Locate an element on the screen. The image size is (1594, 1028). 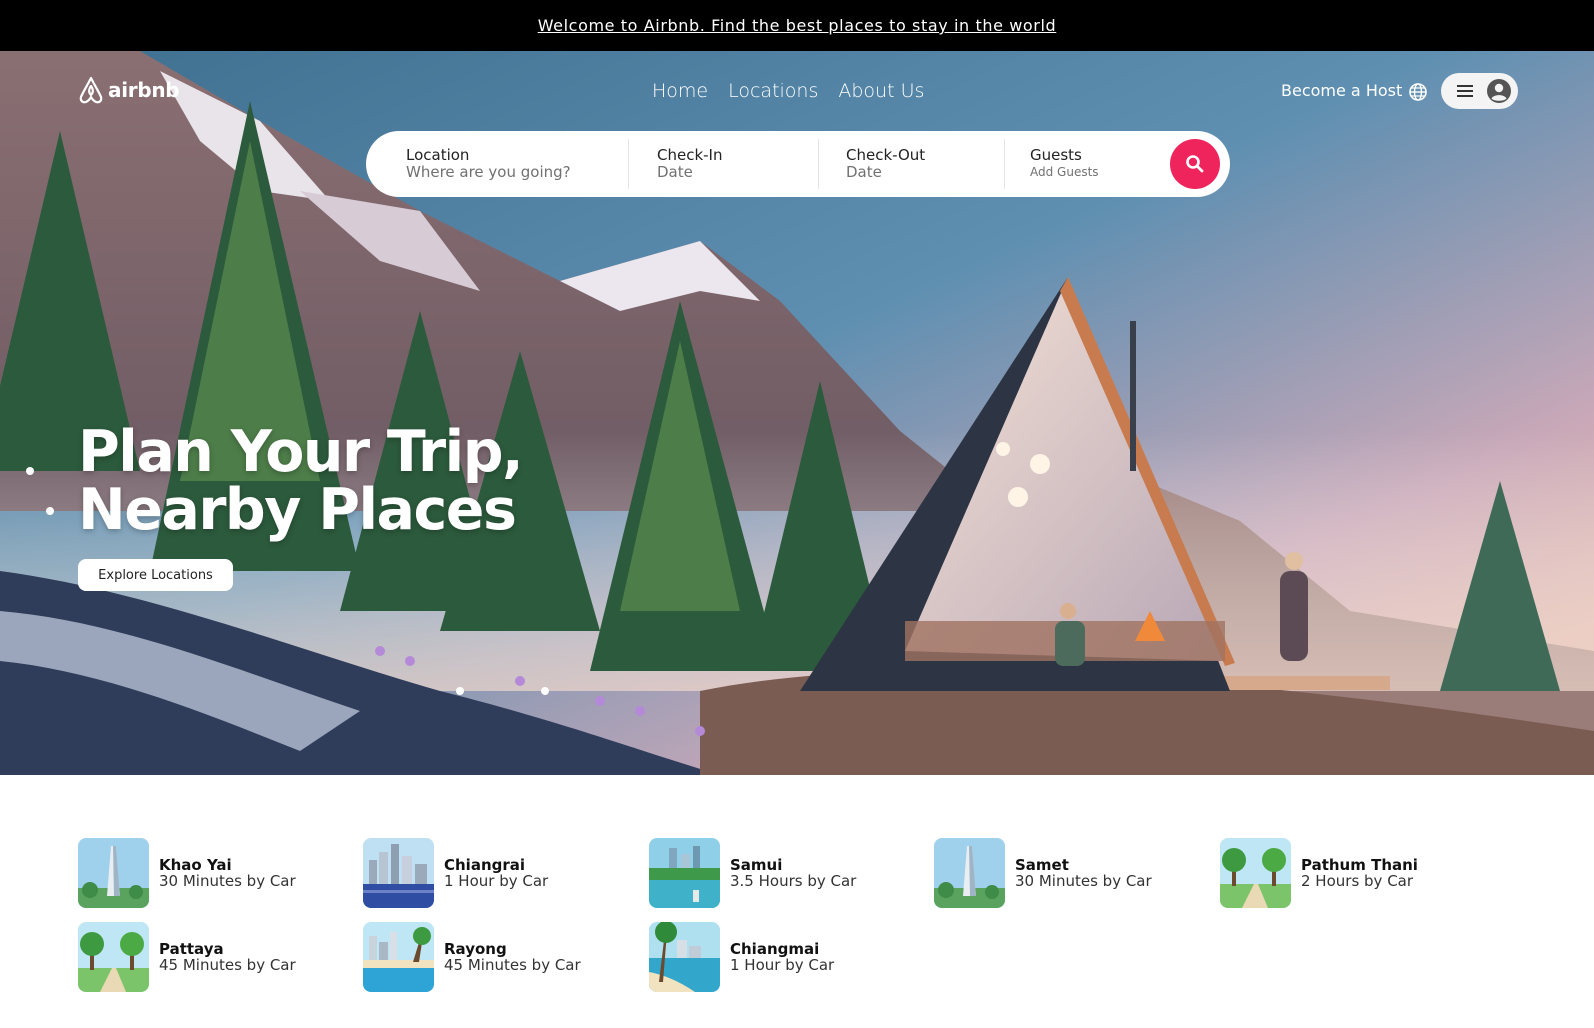
become-a-host-link: Become a Host is located at coordinates (1341, 90).